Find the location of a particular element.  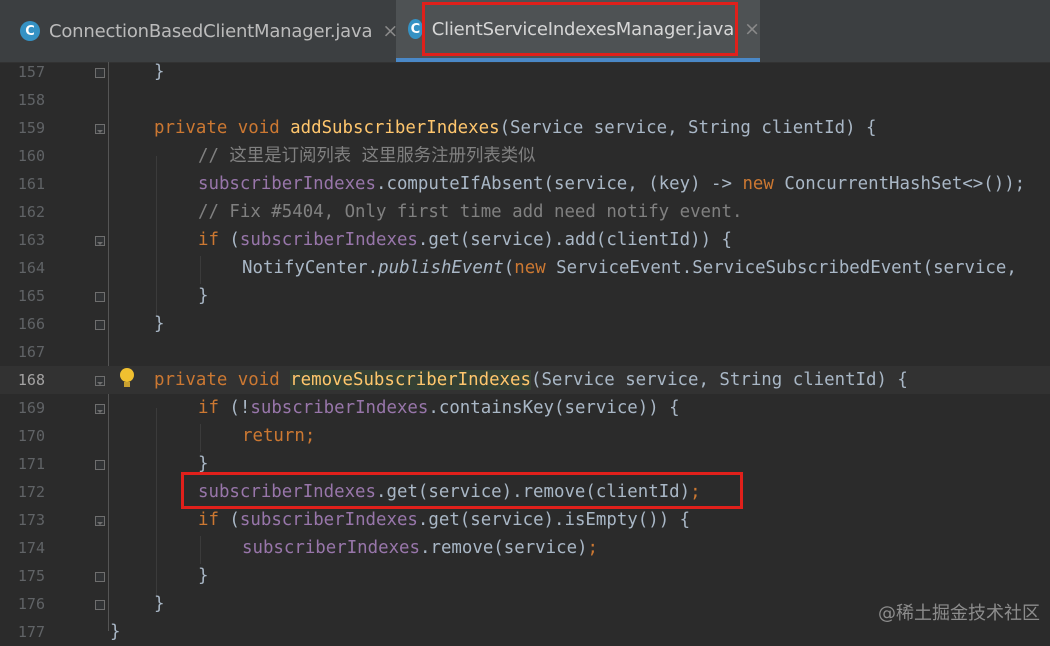

code-line: 167 is located at coordinates (525, 352).